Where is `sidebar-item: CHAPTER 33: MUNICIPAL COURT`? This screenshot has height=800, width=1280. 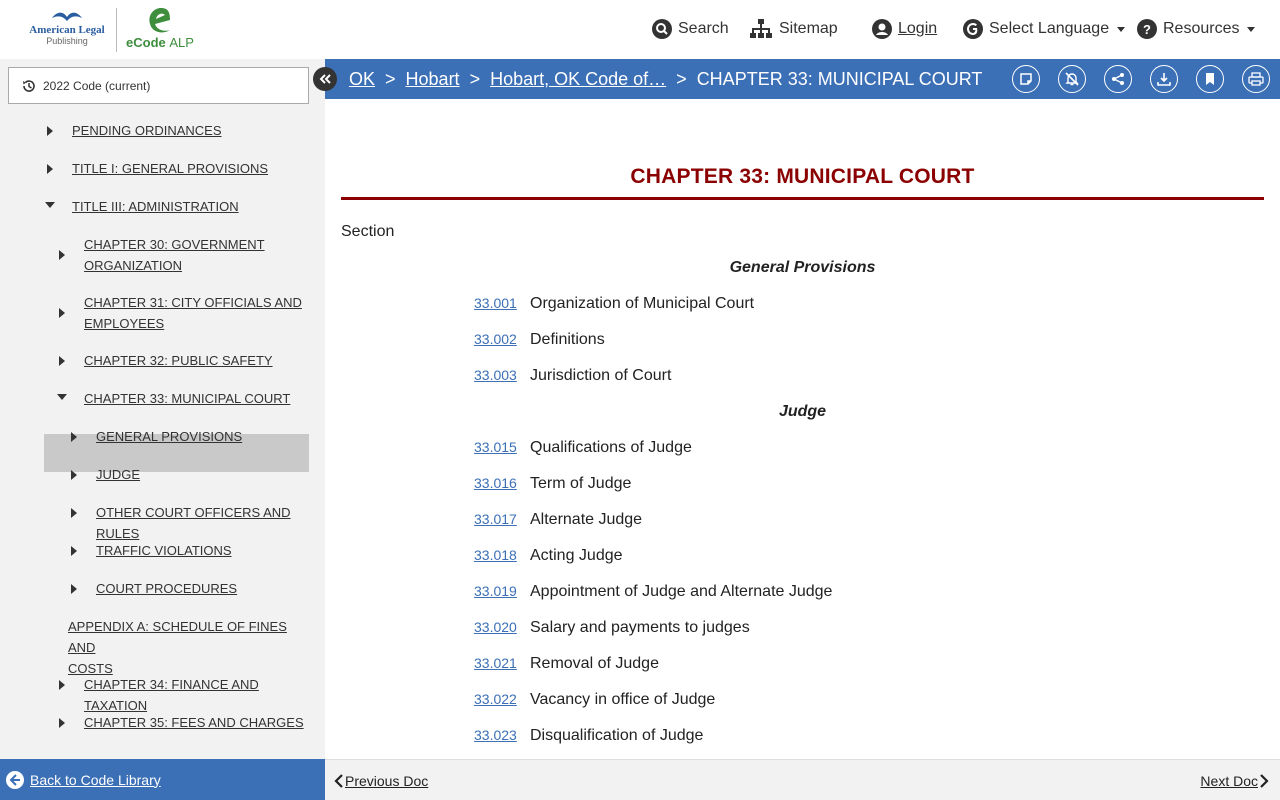 sidebar-item: CHAPTER 33: MUNICIPAL COURT is located at coordinates (181, 398).